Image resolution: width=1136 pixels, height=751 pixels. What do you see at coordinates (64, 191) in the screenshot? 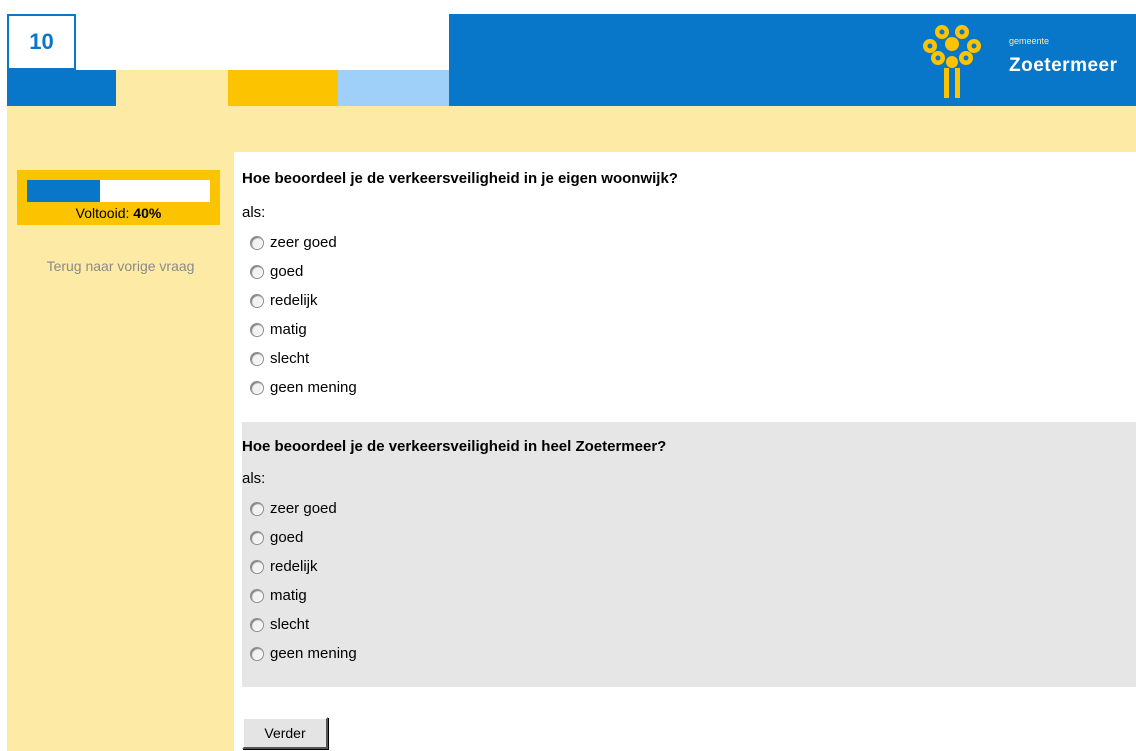
I see `progress-fill` at bounding box center [64, 191].